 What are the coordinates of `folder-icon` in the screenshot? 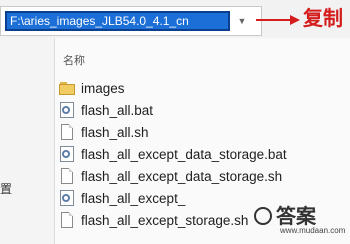 It's located at (67, 88).